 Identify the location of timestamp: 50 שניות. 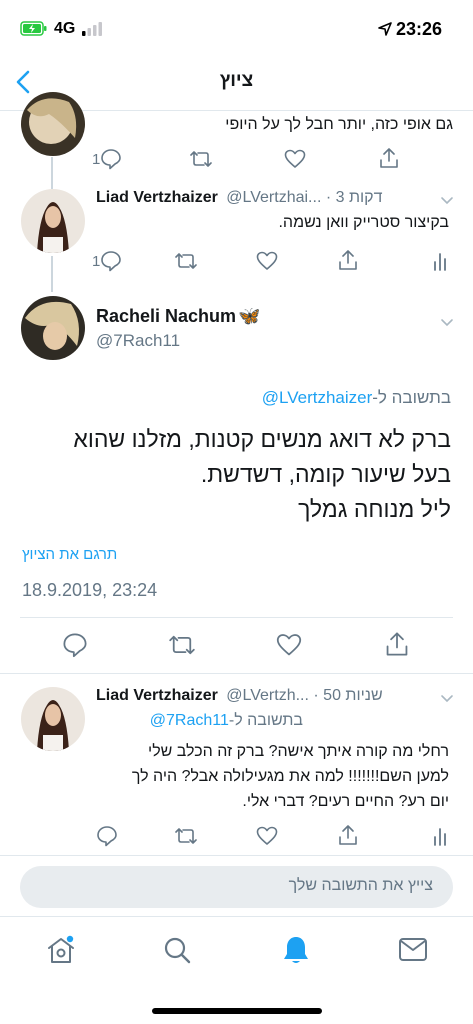
(353, 695).